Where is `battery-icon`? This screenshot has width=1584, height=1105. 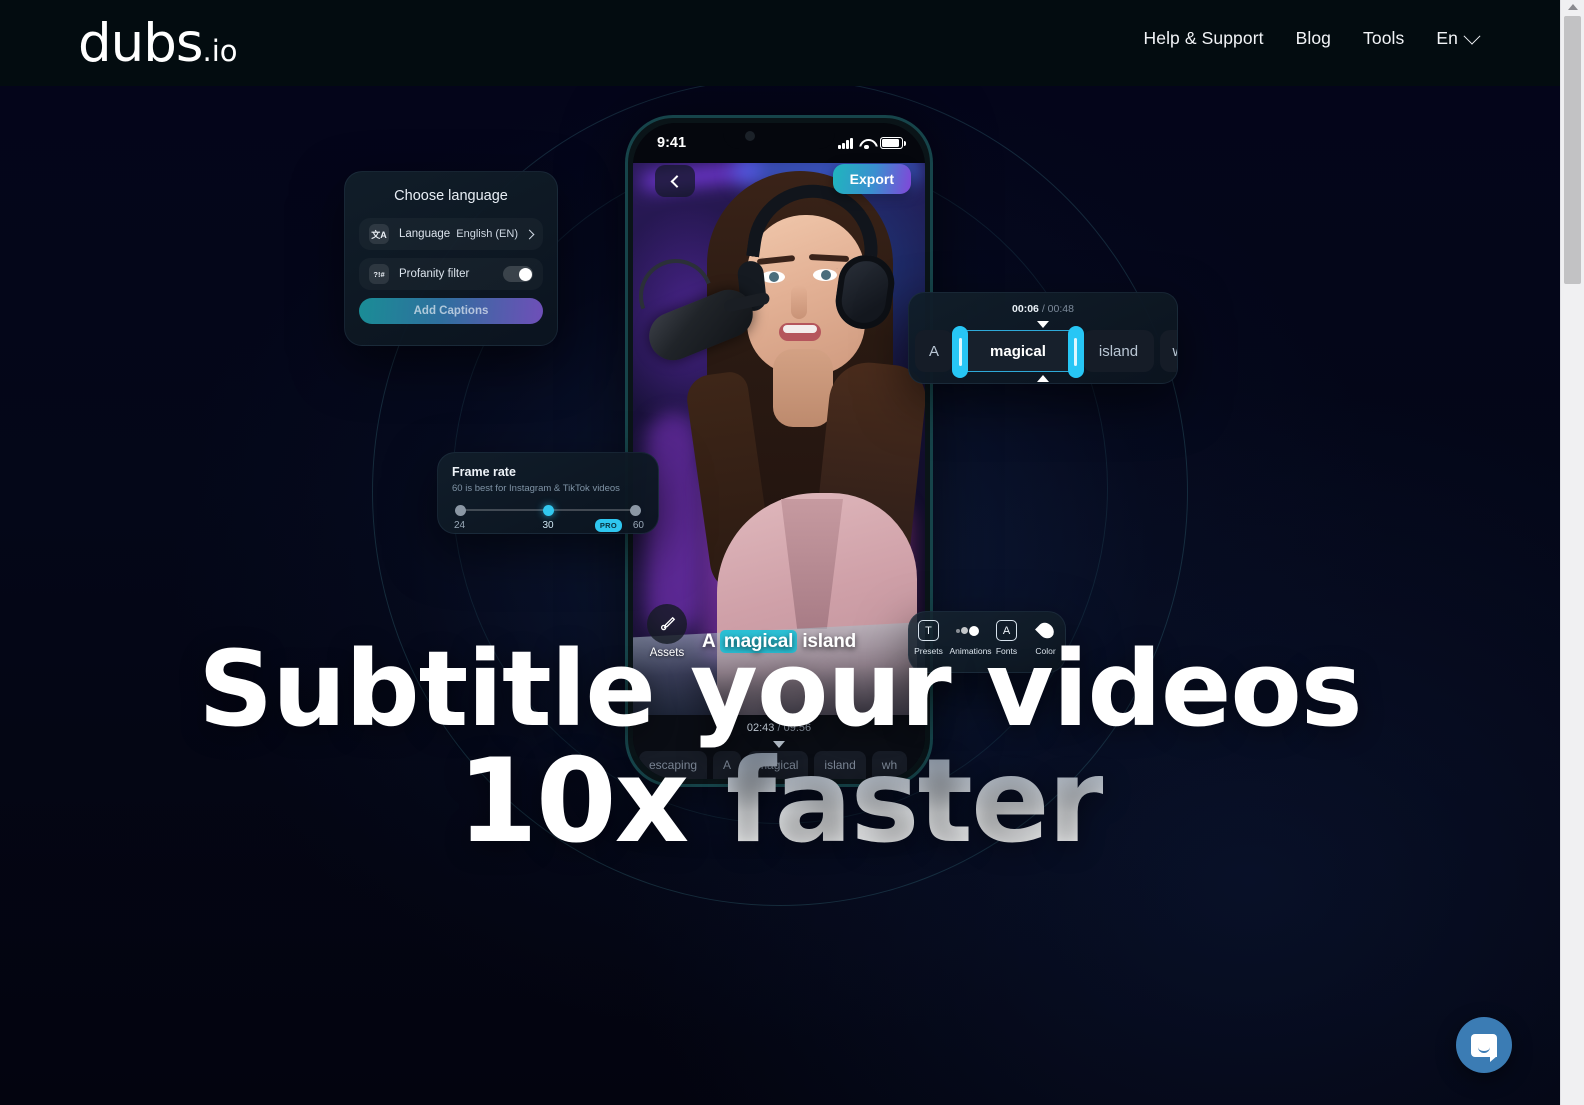
battery-icon is located at coordinates (893, 143).